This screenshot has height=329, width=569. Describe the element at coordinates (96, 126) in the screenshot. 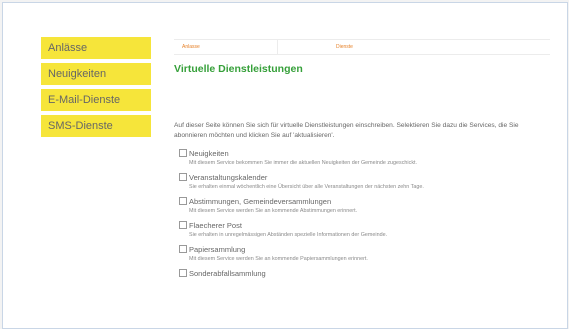

I see `sidebar-item-sms-dienste: SMS-Dienste` at that location.